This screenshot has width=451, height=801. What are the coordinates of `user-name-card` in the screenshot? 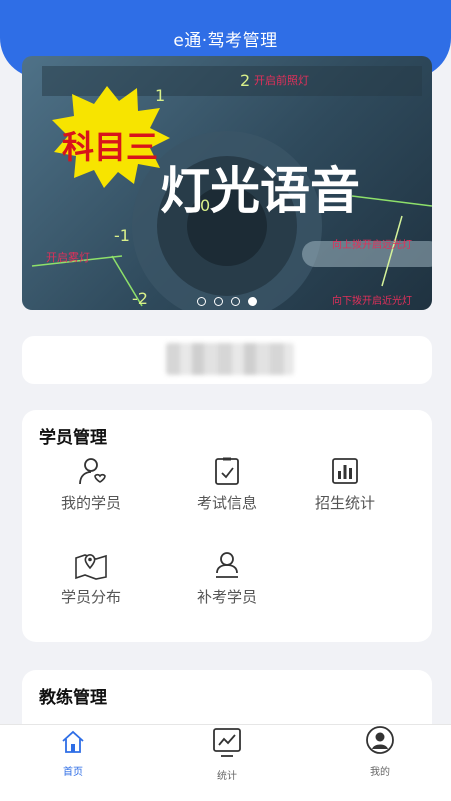 It's located at (227, 360).